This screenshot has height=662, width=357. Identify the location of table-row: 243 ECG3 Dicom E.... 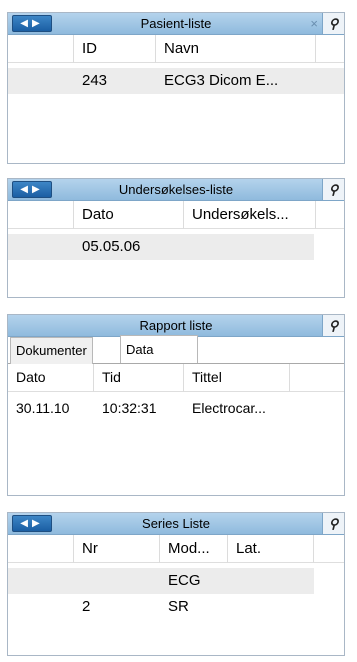
(176, 81).